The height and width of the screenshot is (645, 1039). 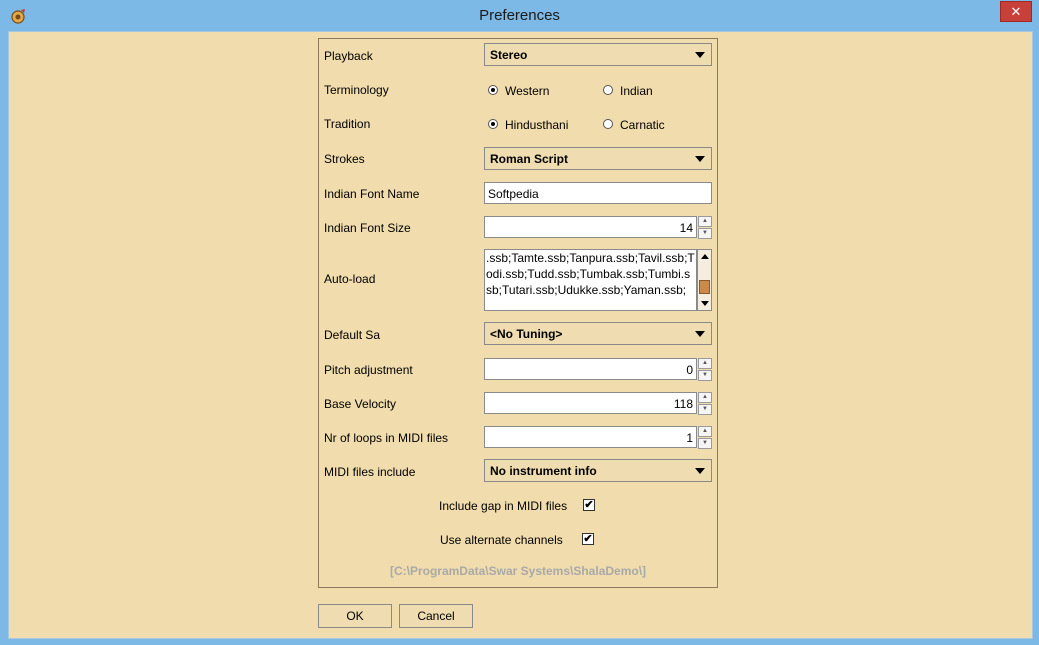 I want to click on velocity-stepper: ▲ ▼, so click(x=705, y=403).